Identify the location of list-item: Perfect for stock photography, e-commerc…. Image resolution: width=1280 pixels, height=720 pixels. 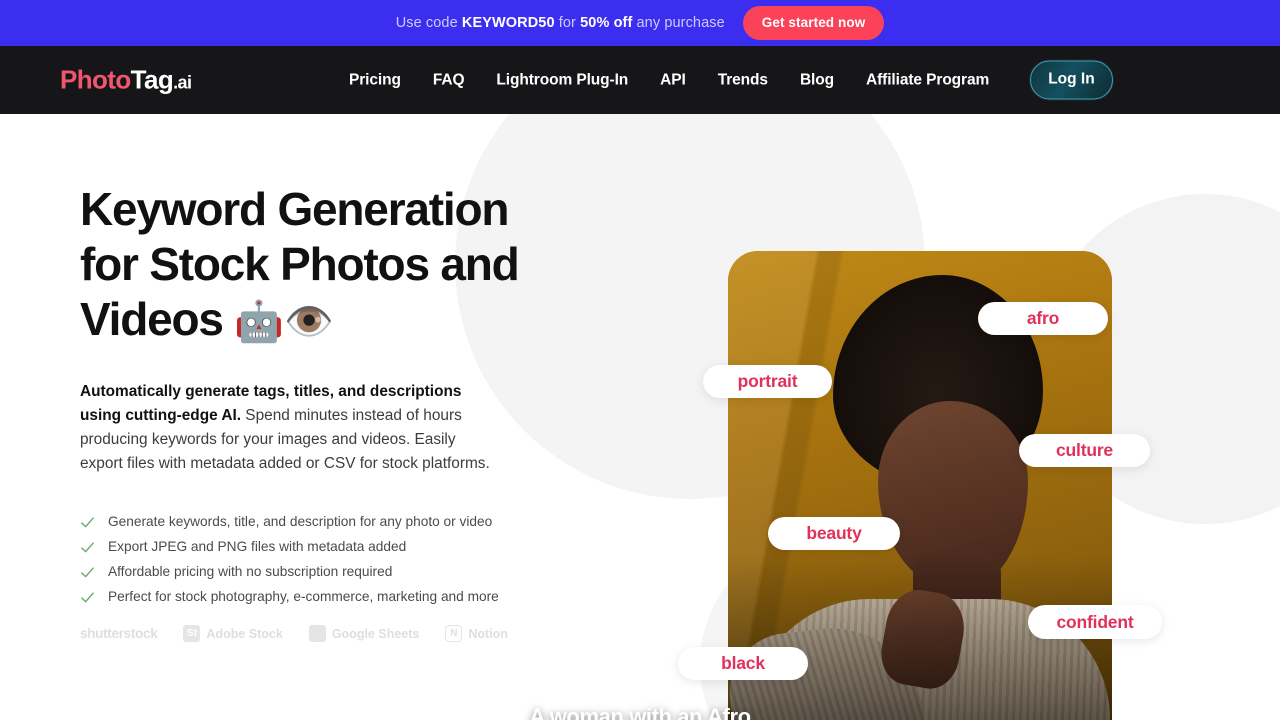
(360, 597).